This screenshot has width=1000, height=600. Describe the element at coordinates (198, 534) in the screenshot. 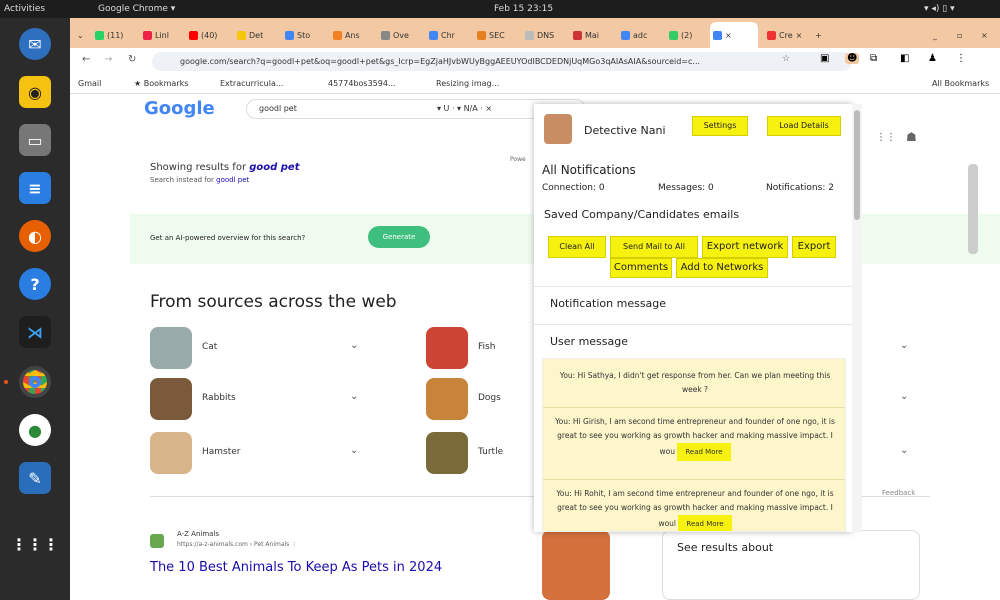

I see `result-site-name: A-Z Animals` at that location.